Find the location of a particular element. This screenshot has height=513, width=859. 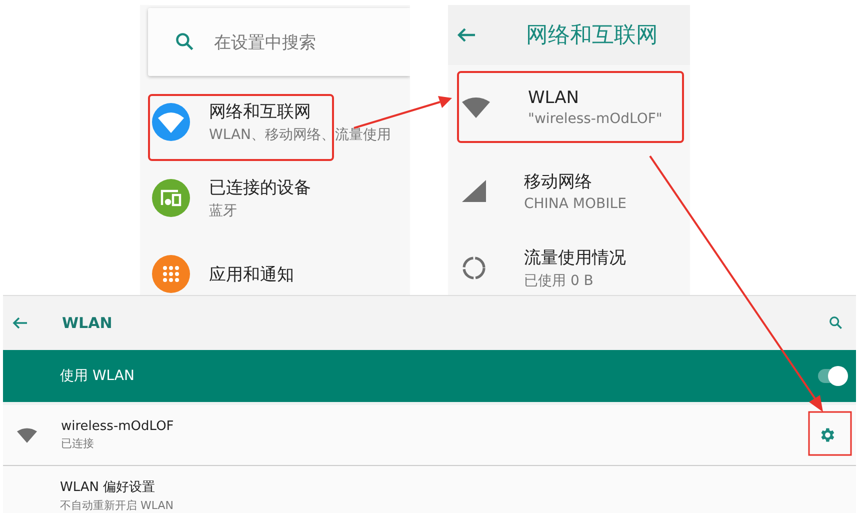

preferences-subtitle: 不自动重新开启 WLAN is located at coordinates (117, 505).